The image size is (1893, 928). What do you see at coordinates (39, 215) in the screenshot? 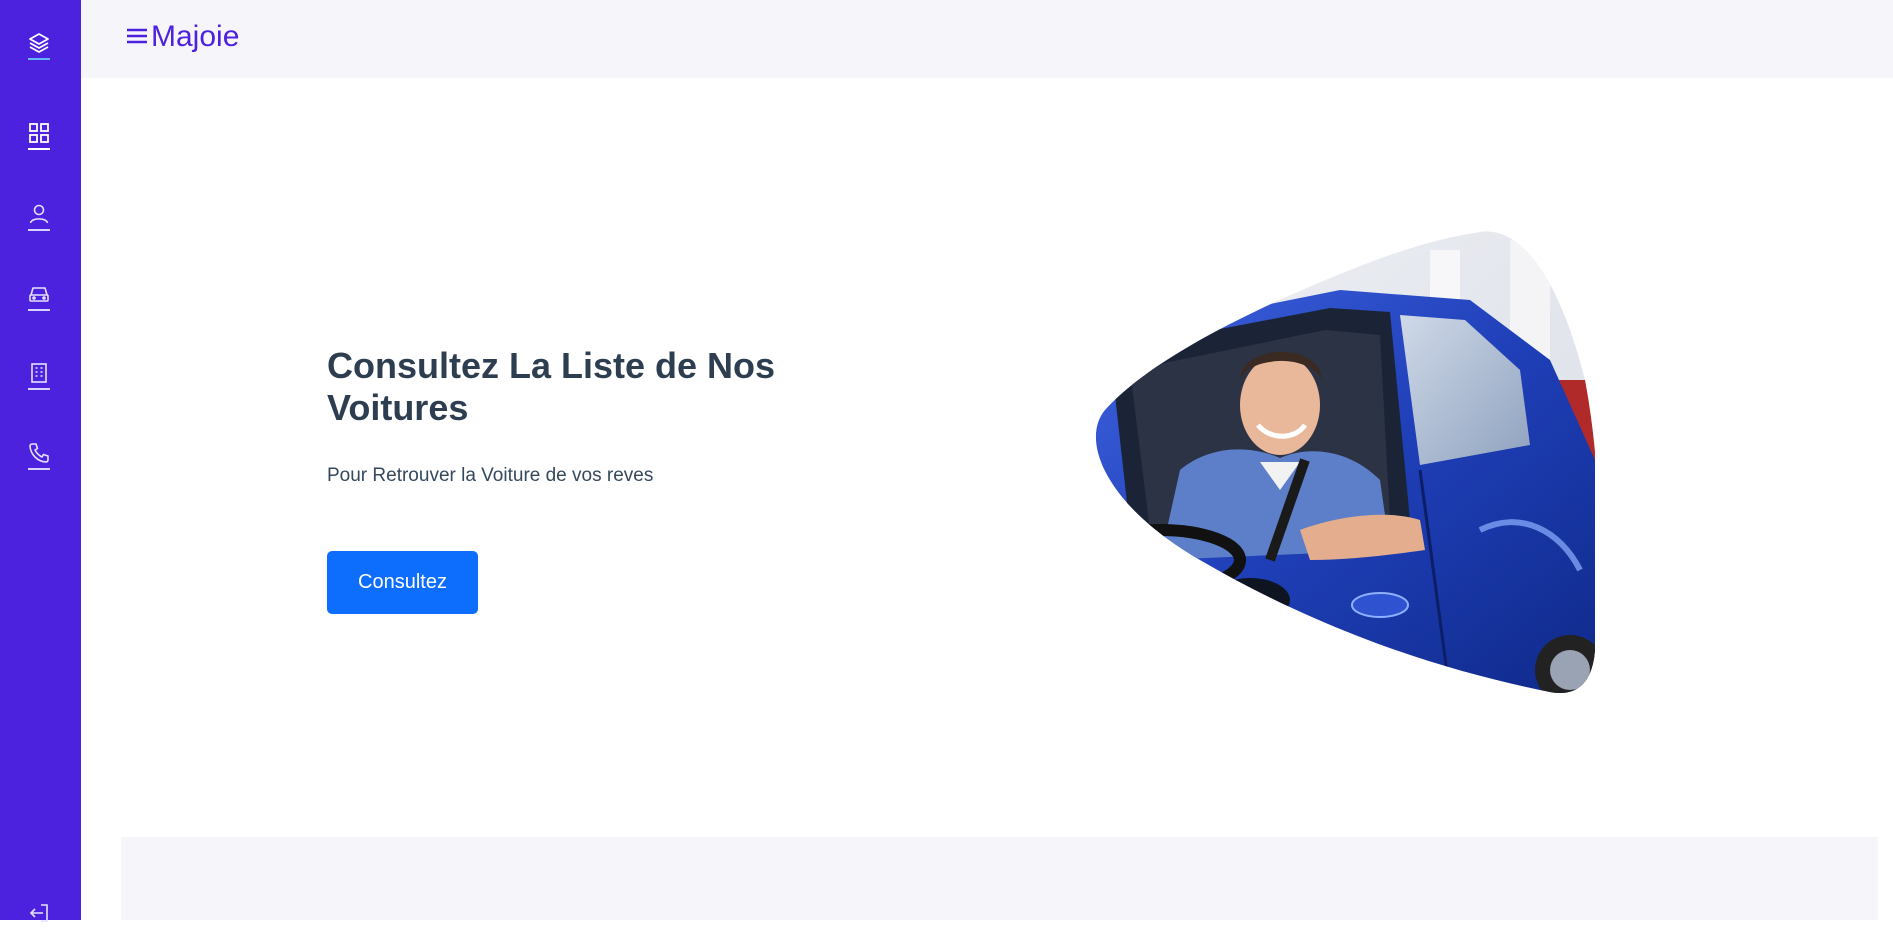
I see `user-icon` at bounding box center [39, 215].